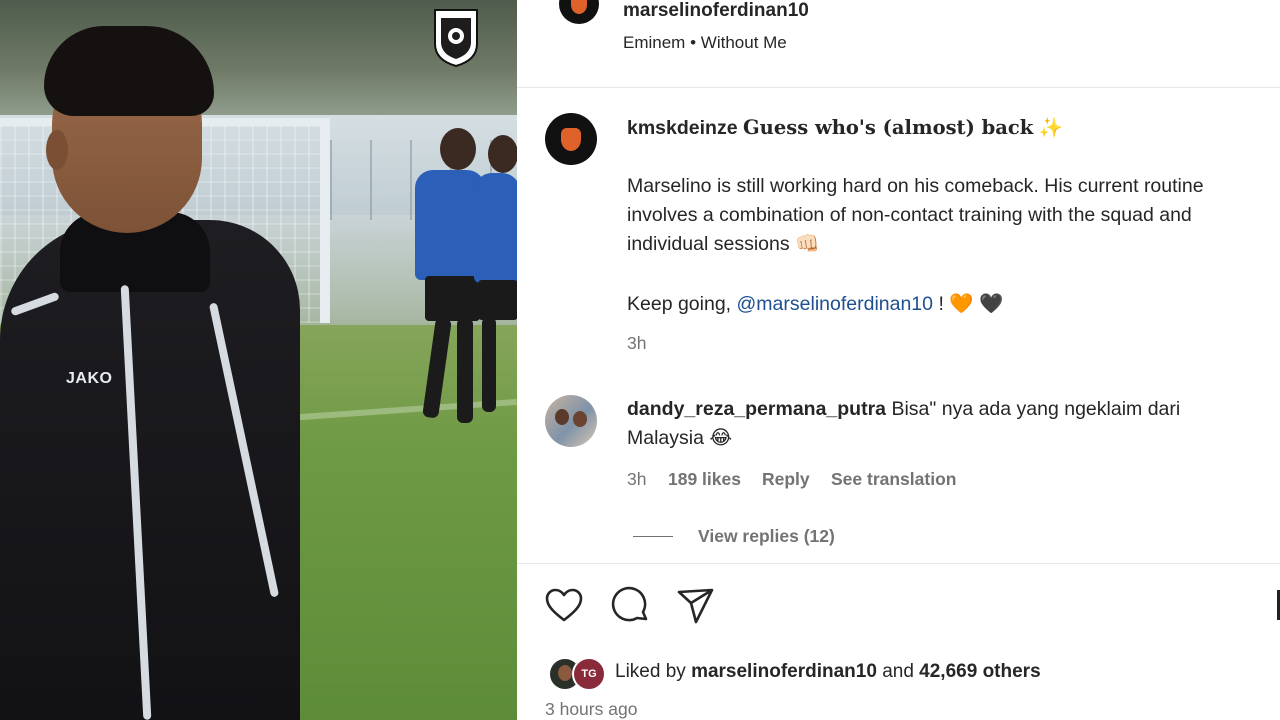  I want to click on fist-emoji: 👊🏻, so click(807, 244).